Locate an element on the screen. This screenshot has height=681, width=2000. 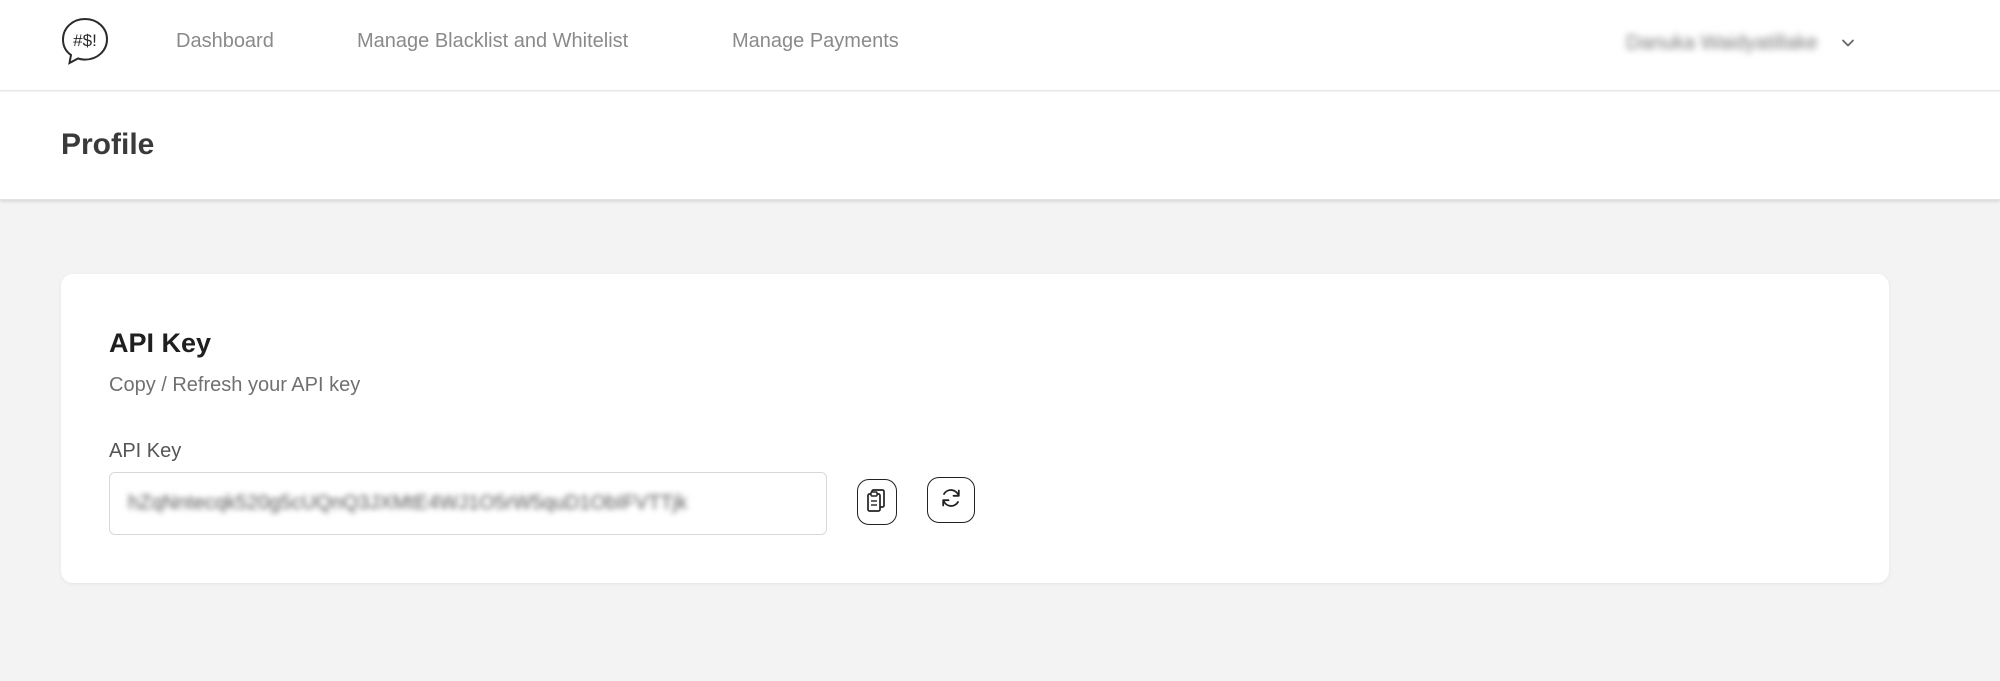
copy-api-key-button is located at coordinates (877, 502).